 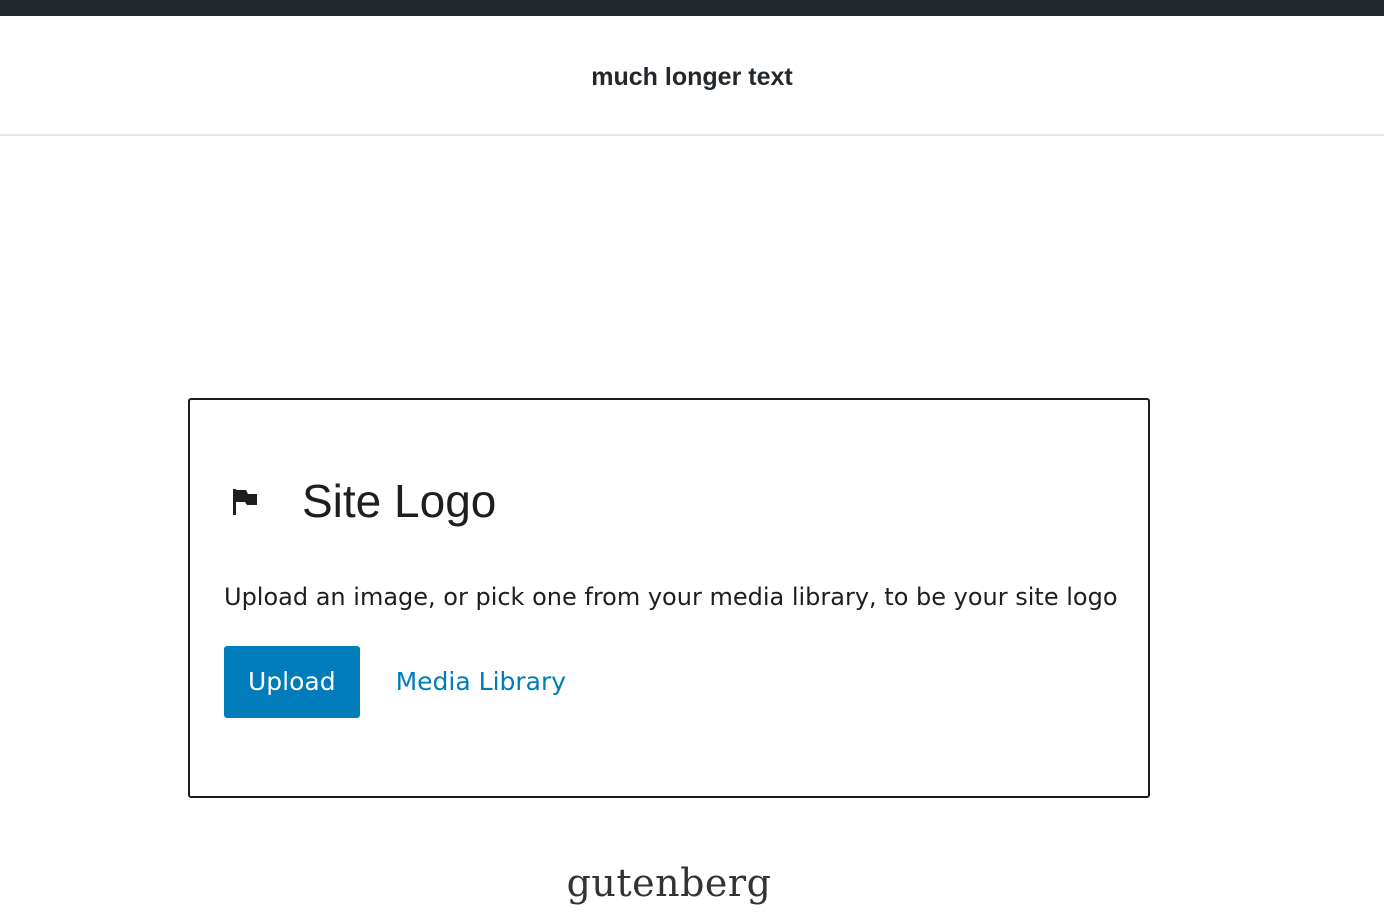 I want to click on placeholder-label: Site Logo, so click(x=360, y=501).